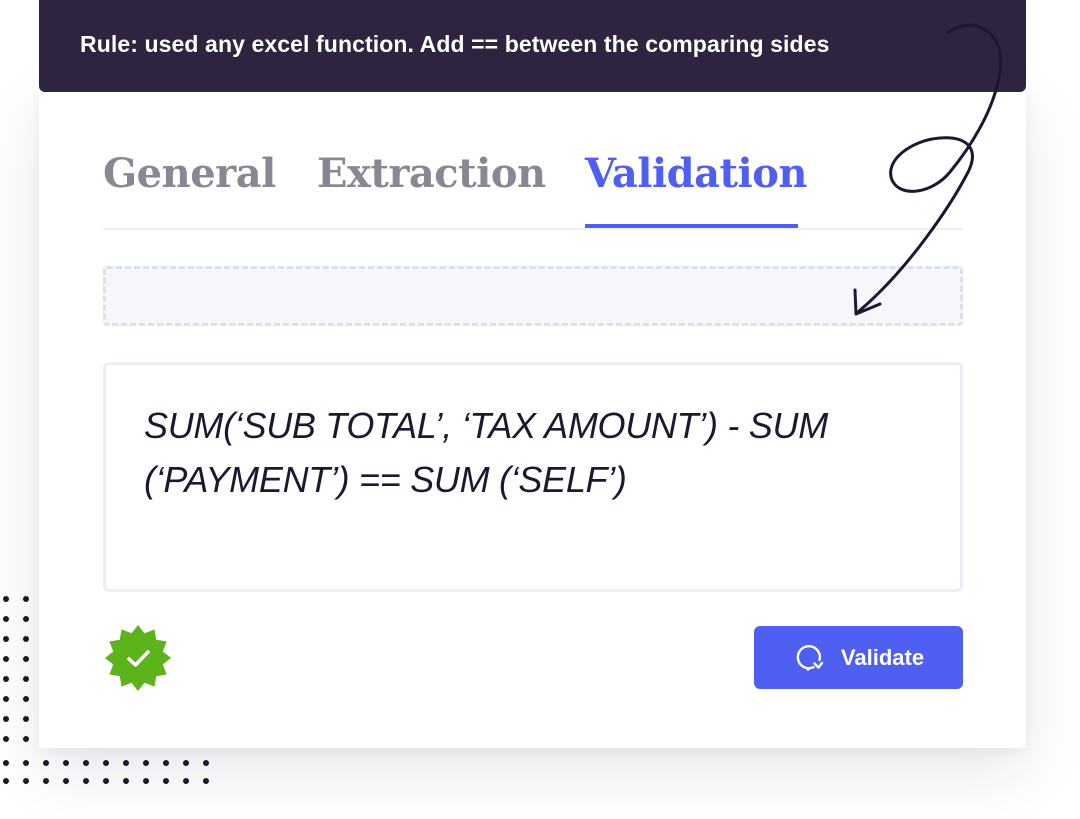 The width and height of the screenshot is (1080, 819). Describe the element at coordinates (138, 658) in the screenshot. I see `verified-check-icon` at that location.